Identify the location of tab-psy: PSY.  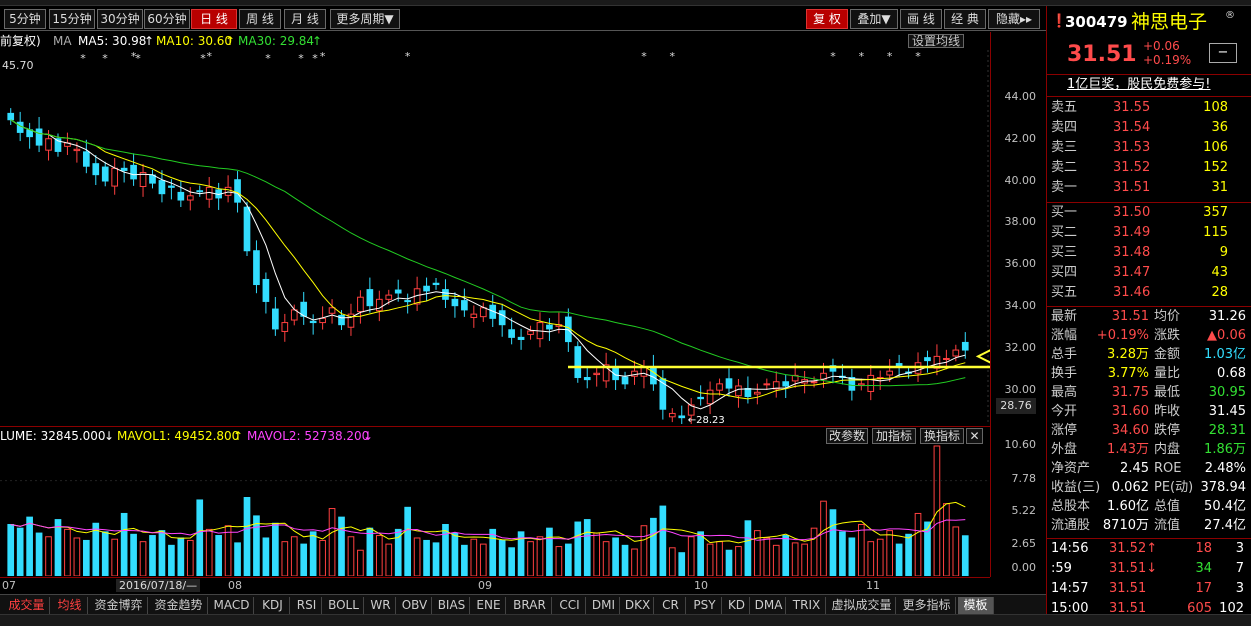
(705, 605).